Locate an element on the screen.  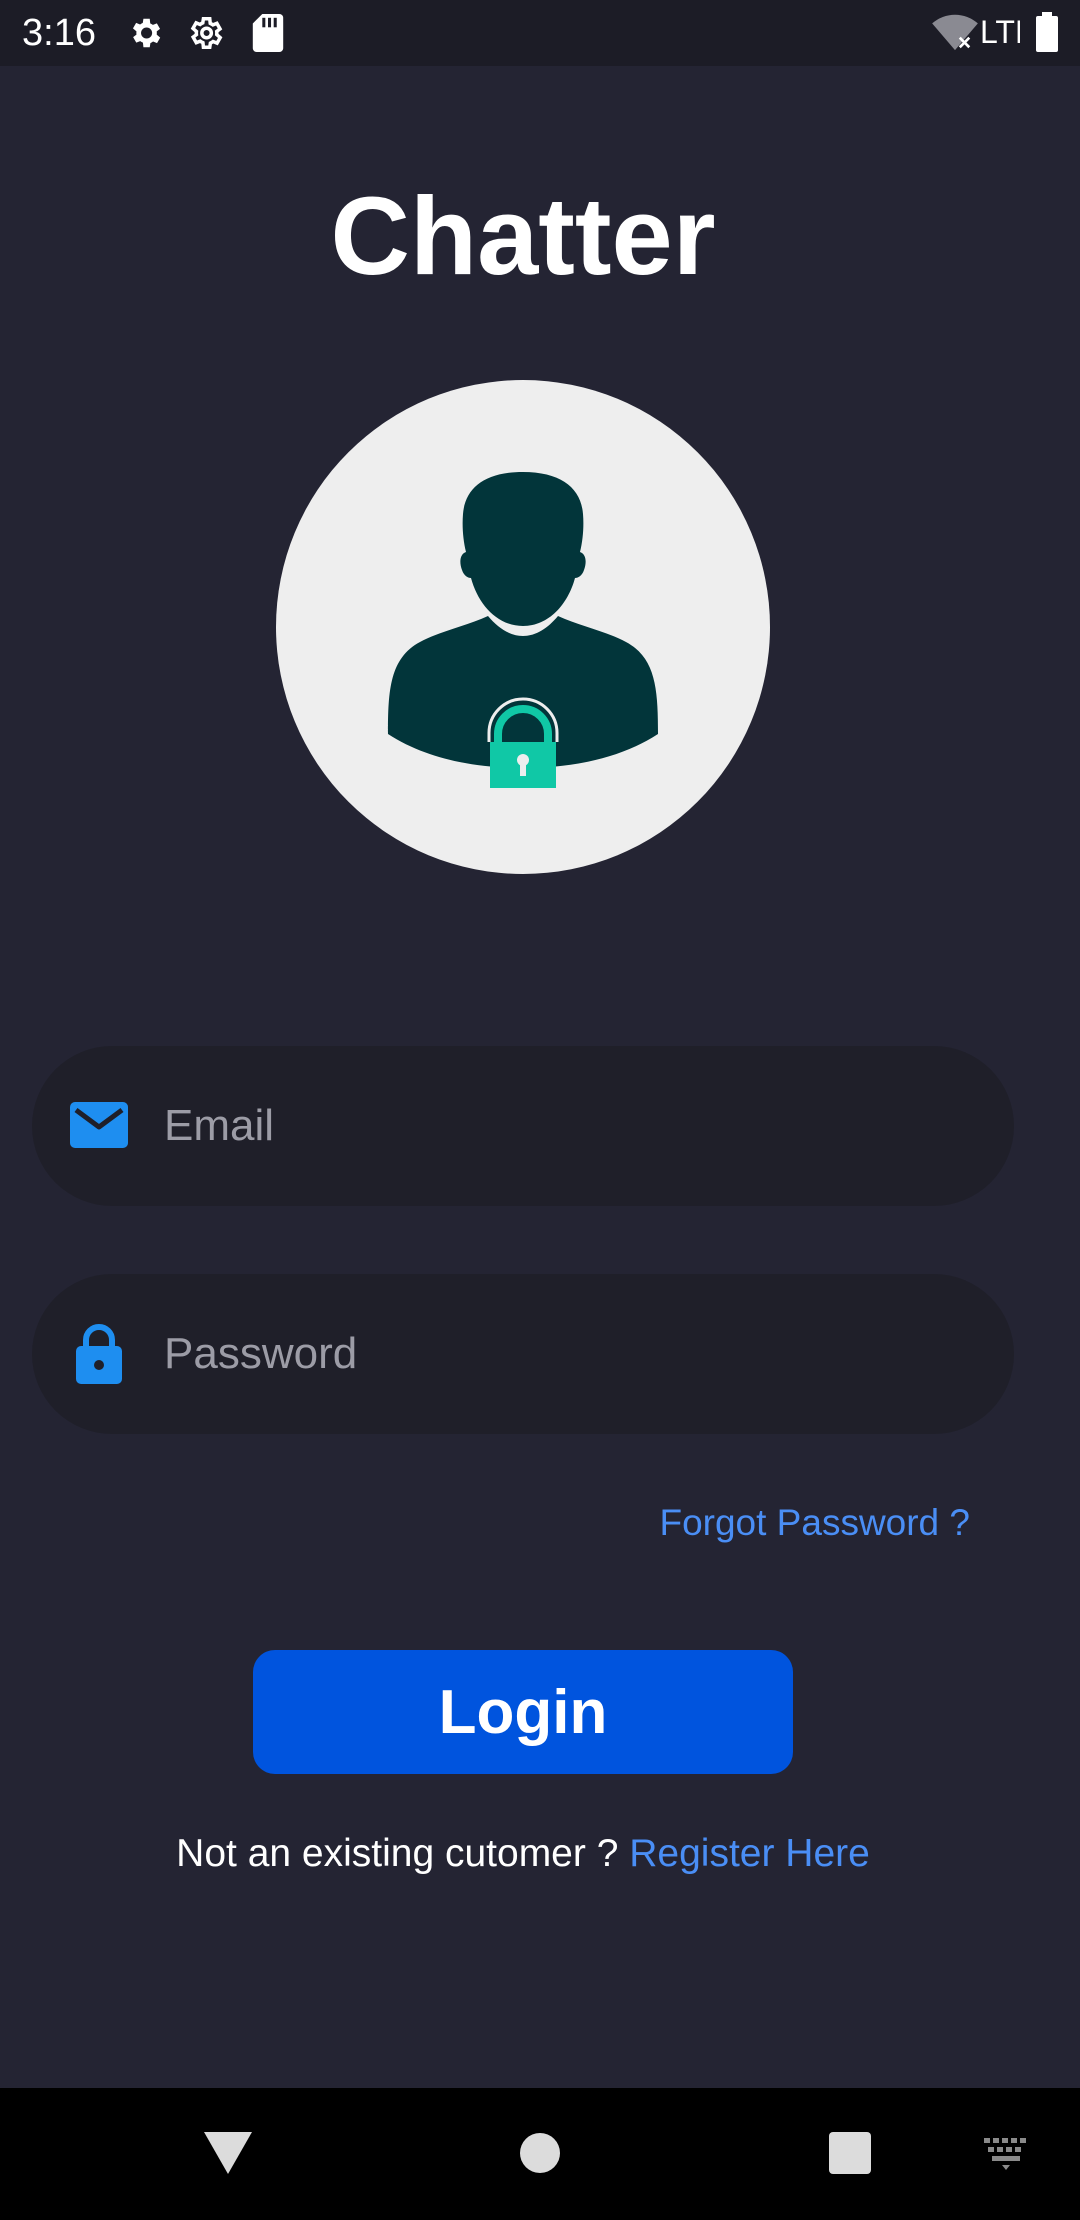
register-prompt-text: Not an existing cutomer ? is located at coordinates (397, 1853).